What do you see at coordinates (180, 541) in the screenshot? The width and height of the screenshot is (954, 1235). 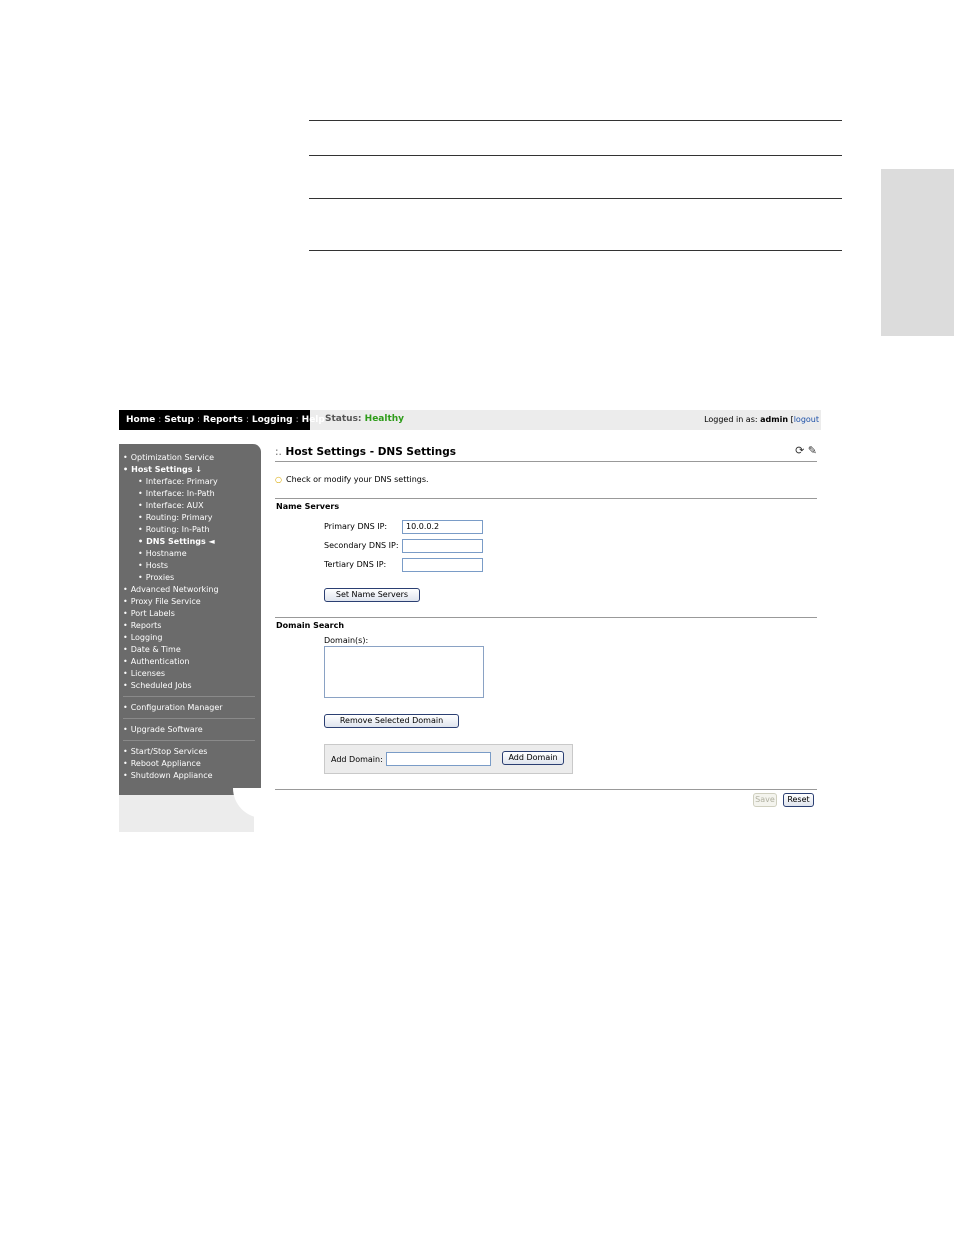 I see `sidebar-item-label: DNS Settings ◄` at bounding box center [180, 541].